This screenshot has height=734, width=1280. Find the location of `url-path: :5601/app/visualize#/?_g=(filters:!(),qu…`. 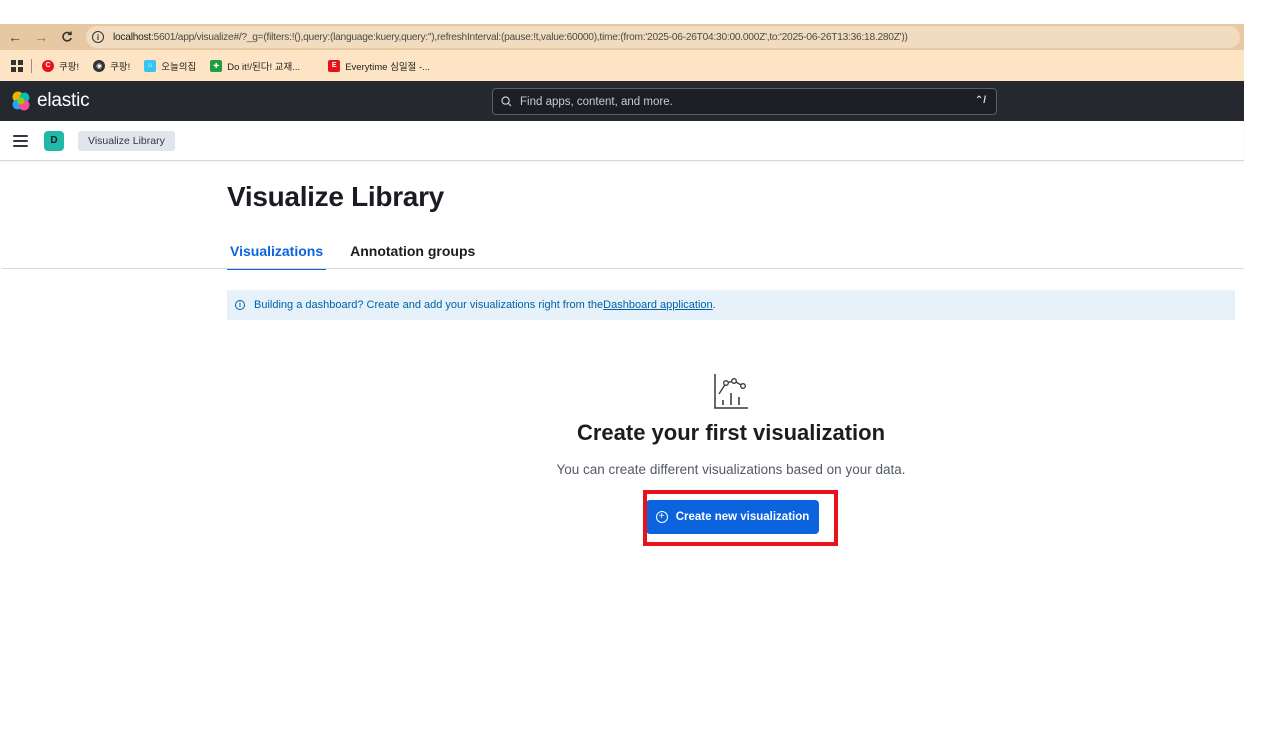

url-path: :5601/app/visualize#/?_g=(filters:!(),qu… is located at coordinates (529, 37).